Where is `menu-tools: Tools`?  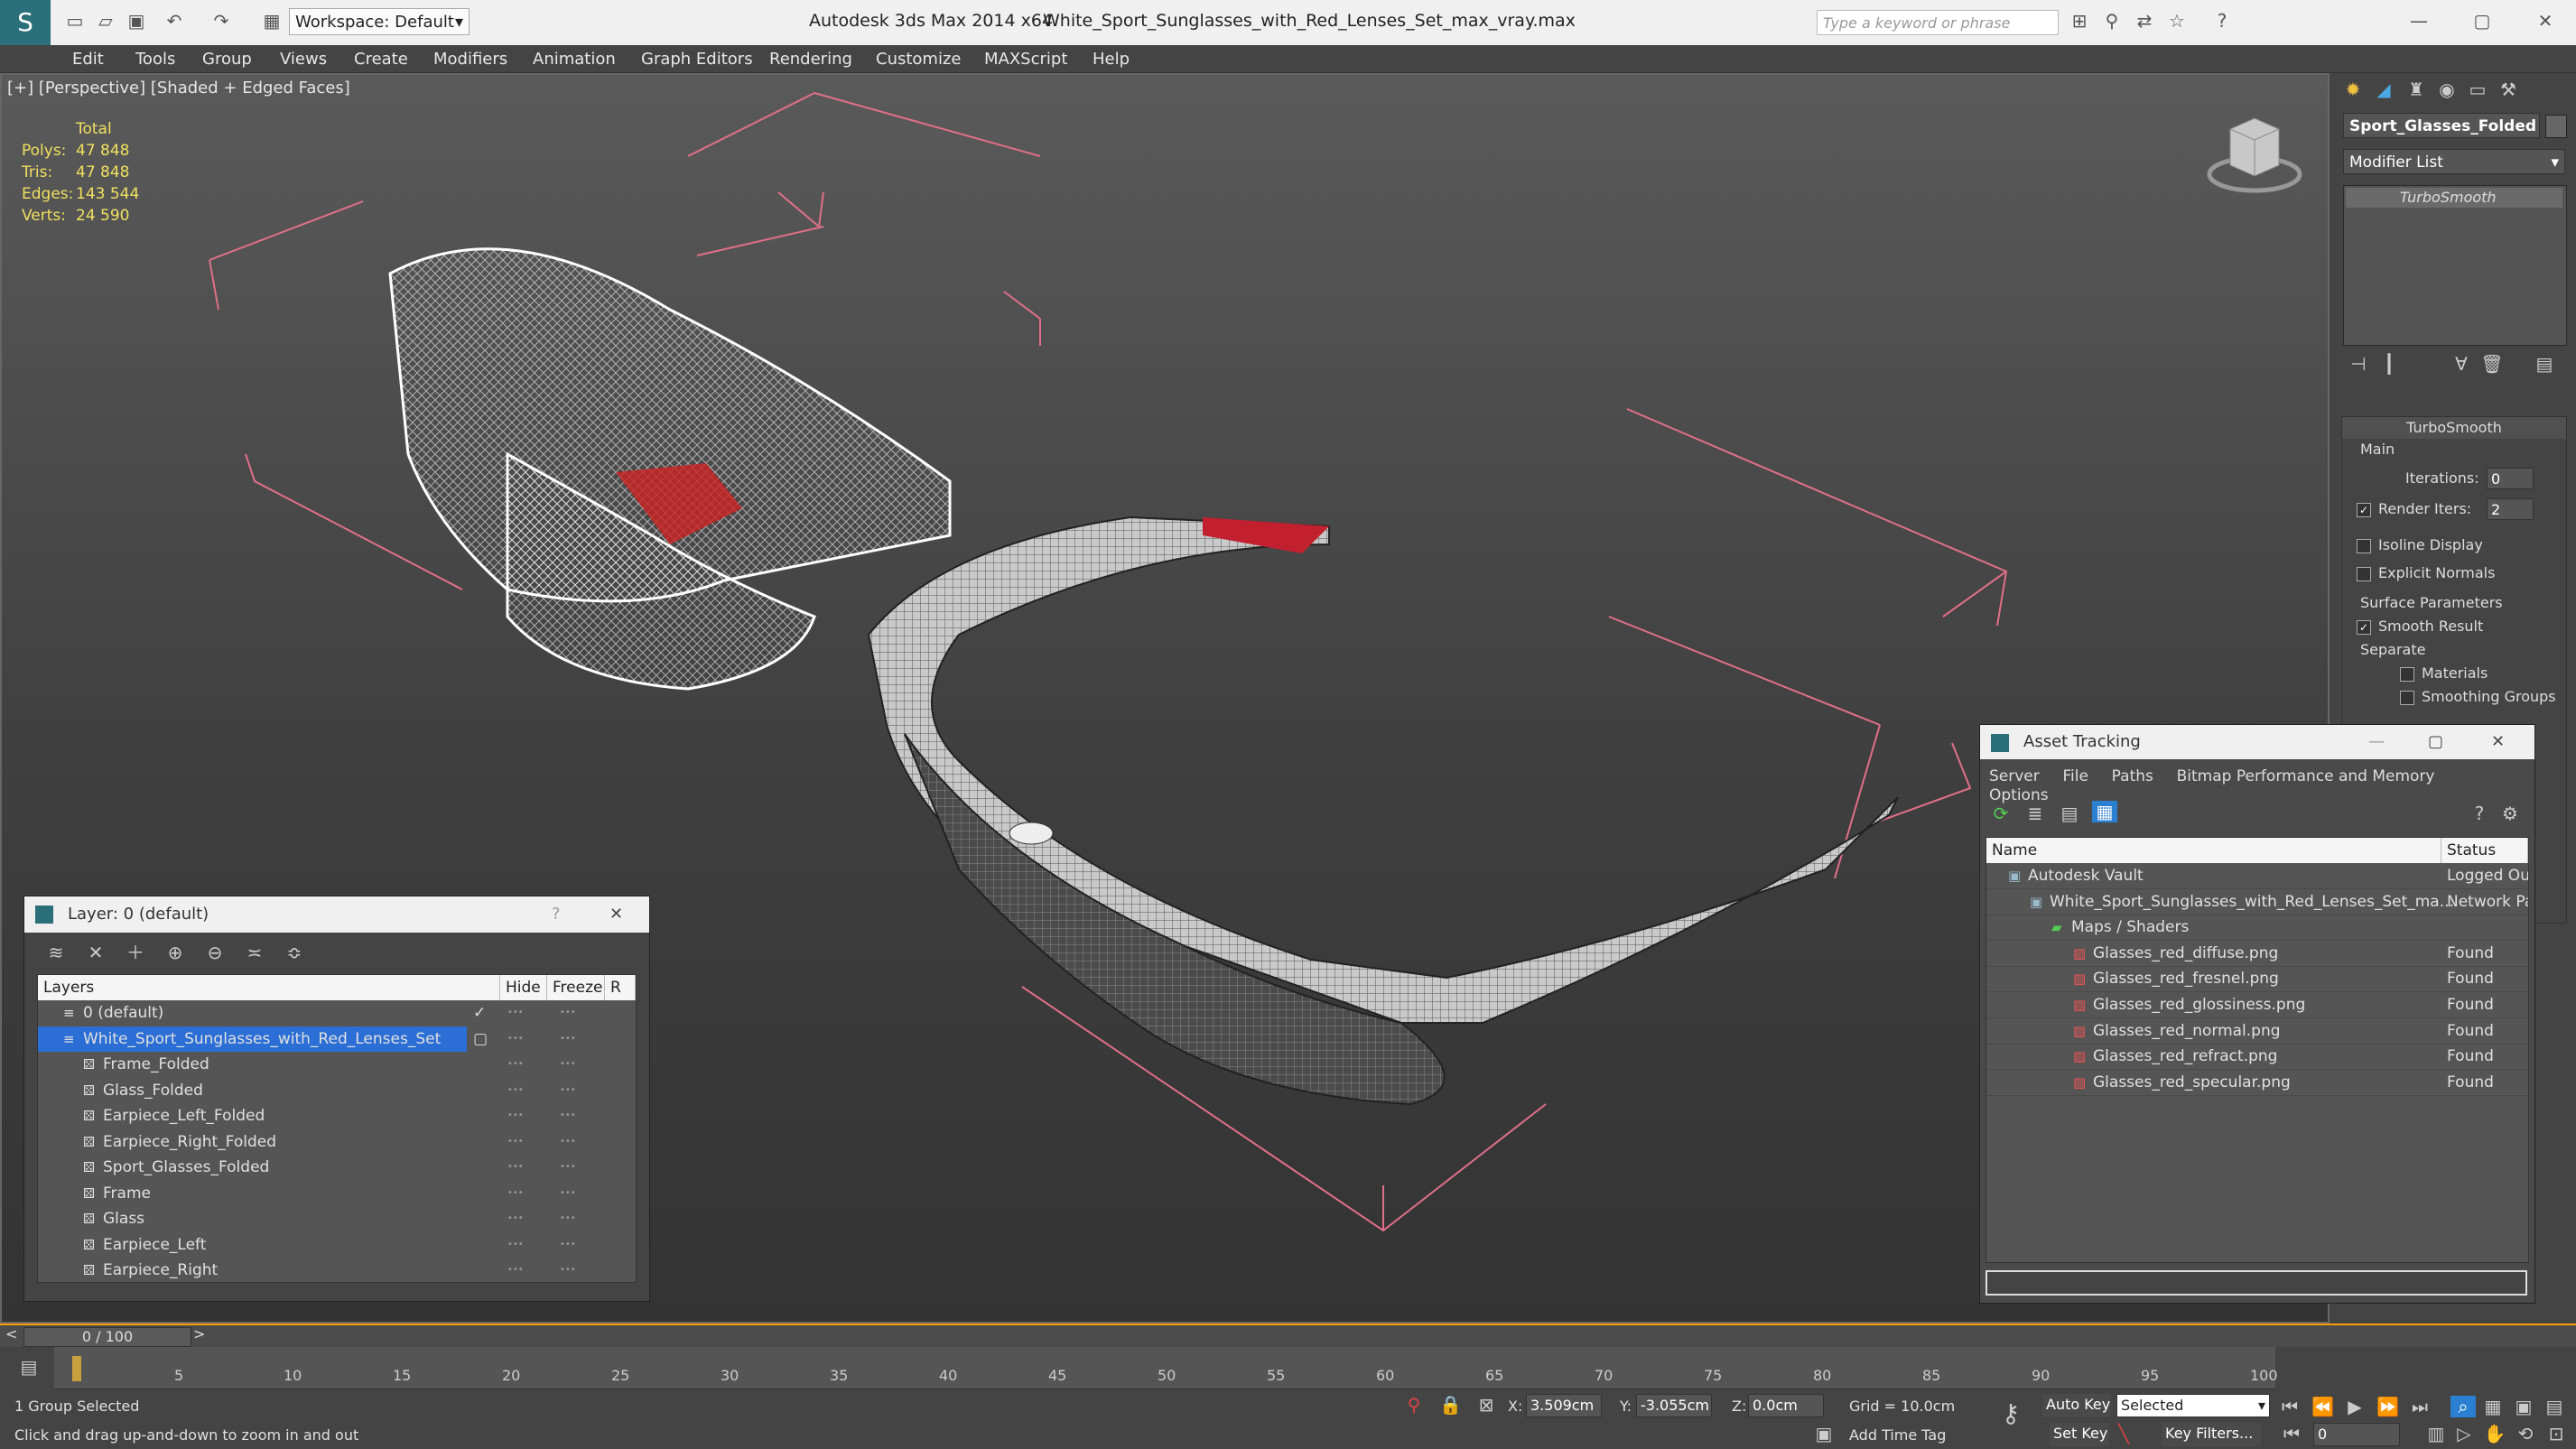
menu-tools: Tools is located at coordinates (155, 59).